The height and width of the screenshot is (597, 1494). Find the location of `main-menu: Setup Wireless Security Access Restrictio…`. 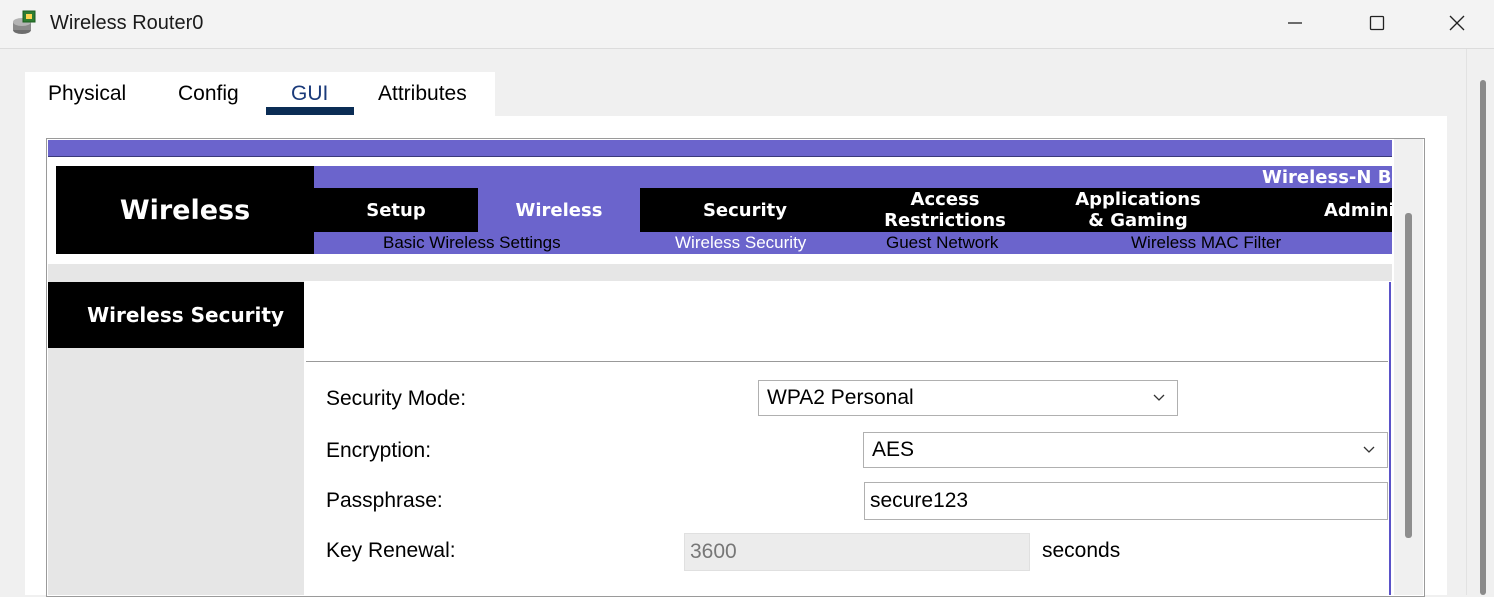

main-menu: Setup Wireless Security Access Restrictio… is located at coordinates (853, 210).